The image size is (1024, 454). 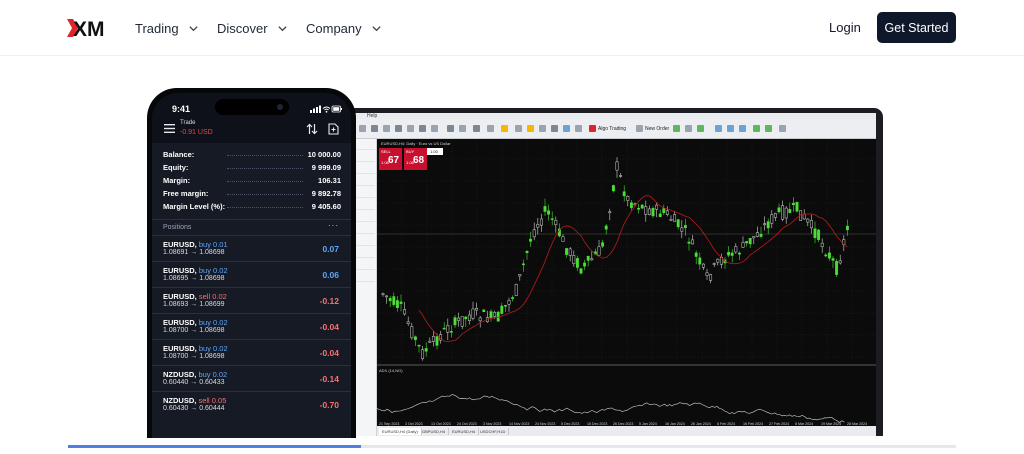 What do you see at coordinates (242, 28) in the screenshot?
I see `nav-discover-label: Discover` at bounding box center [242, 28].